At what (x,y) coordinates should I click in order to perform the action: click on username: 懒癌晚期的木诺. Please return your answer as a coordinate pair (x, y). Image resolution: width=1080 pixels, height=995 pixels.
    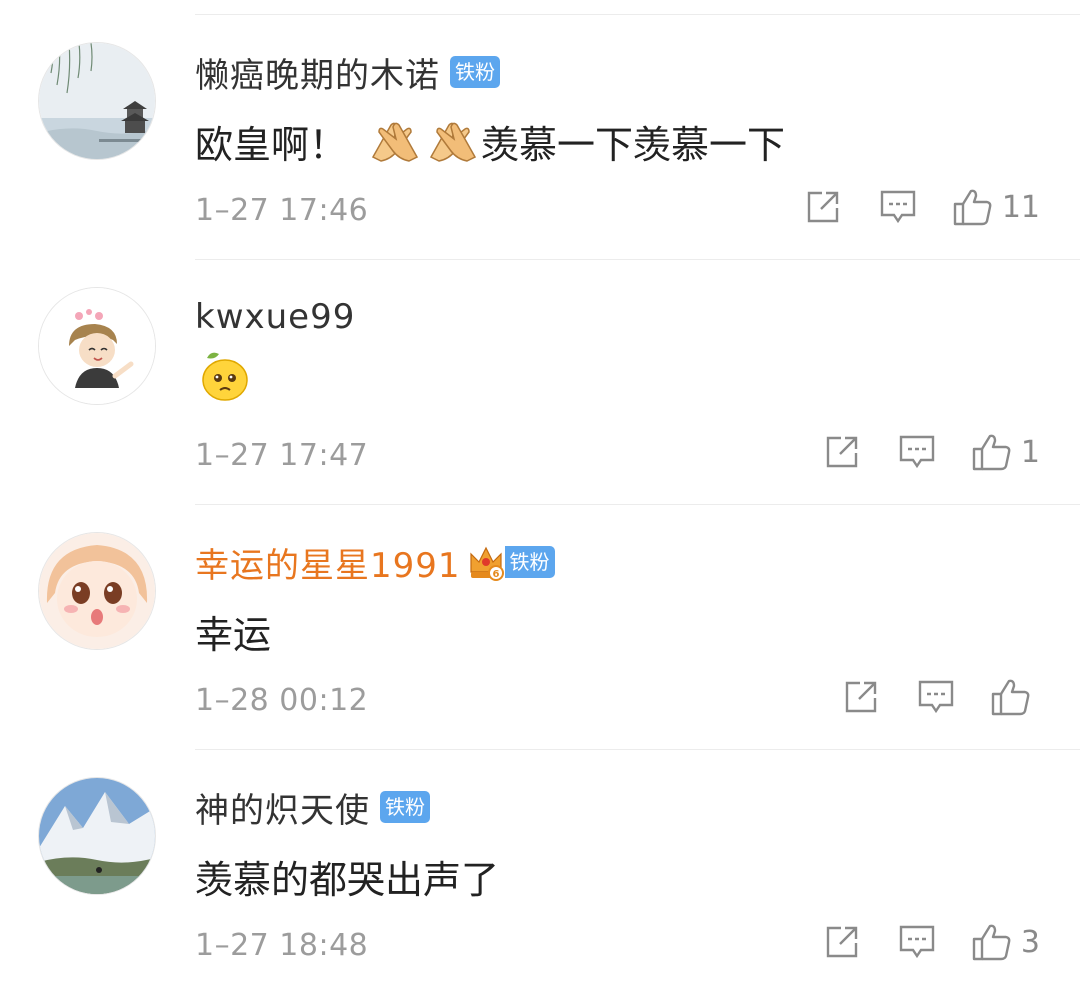
    Looking at the image, I should click on (317, 72).